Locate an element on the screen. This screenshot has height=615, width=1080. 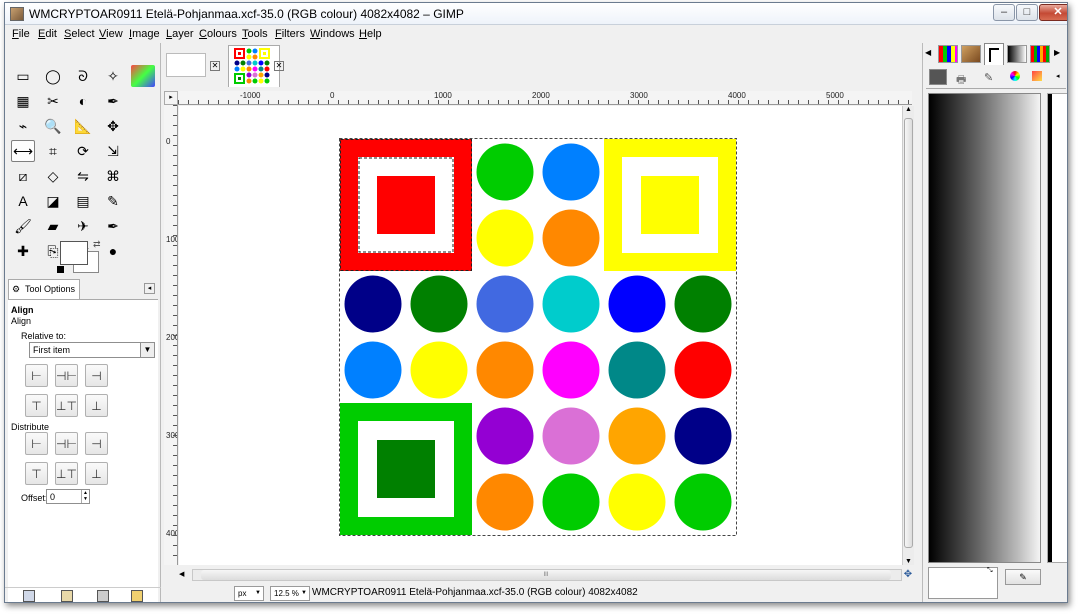
distribute-6-button: ⊥ is located at coordinates (96, 473).